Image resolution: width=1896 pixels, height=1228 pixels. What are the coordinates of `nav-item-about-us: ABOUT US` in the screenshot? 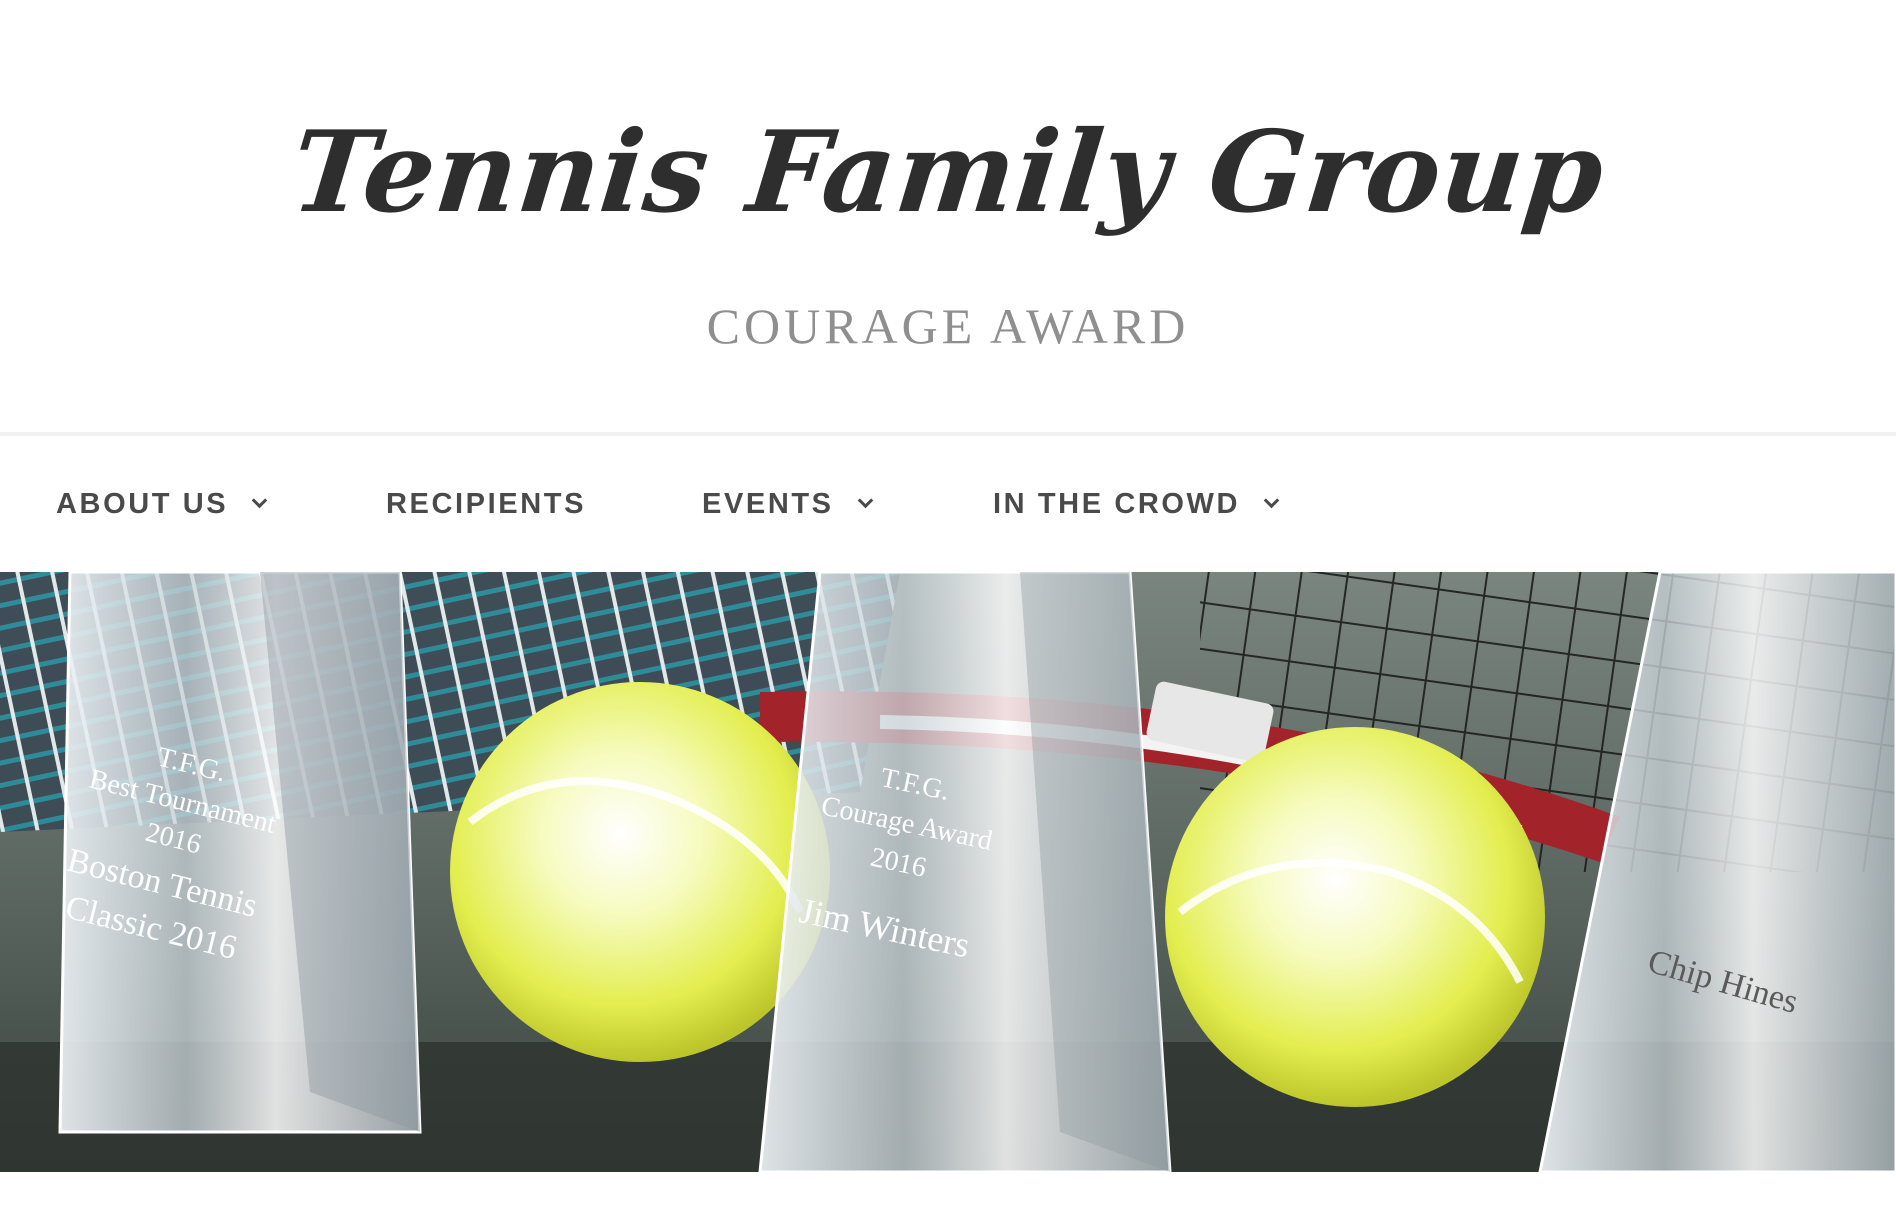 It's located at (161, 504).